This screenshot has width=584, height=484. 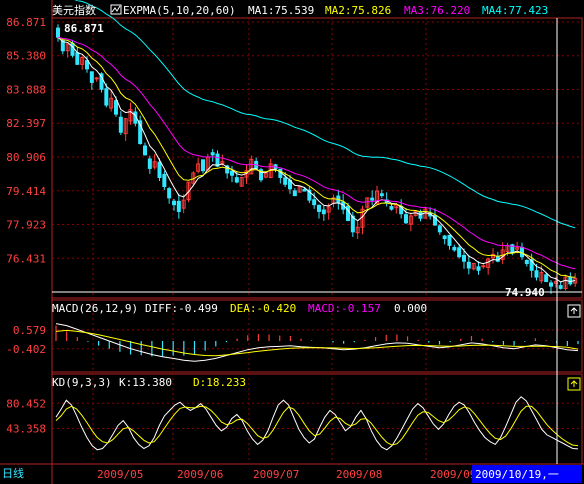 What do you see at coordinates (13, 473) in the screenshot?
I see `period-label: 日线` at bounding box center [13, 473].